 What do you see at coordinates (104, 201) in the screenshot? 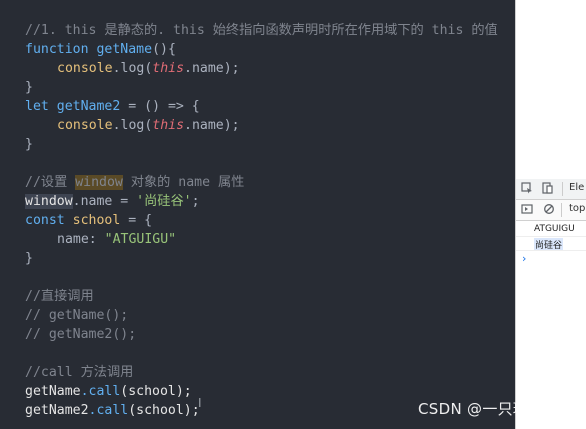
I see `property-name: .name =` at bounding box center [104, 201].